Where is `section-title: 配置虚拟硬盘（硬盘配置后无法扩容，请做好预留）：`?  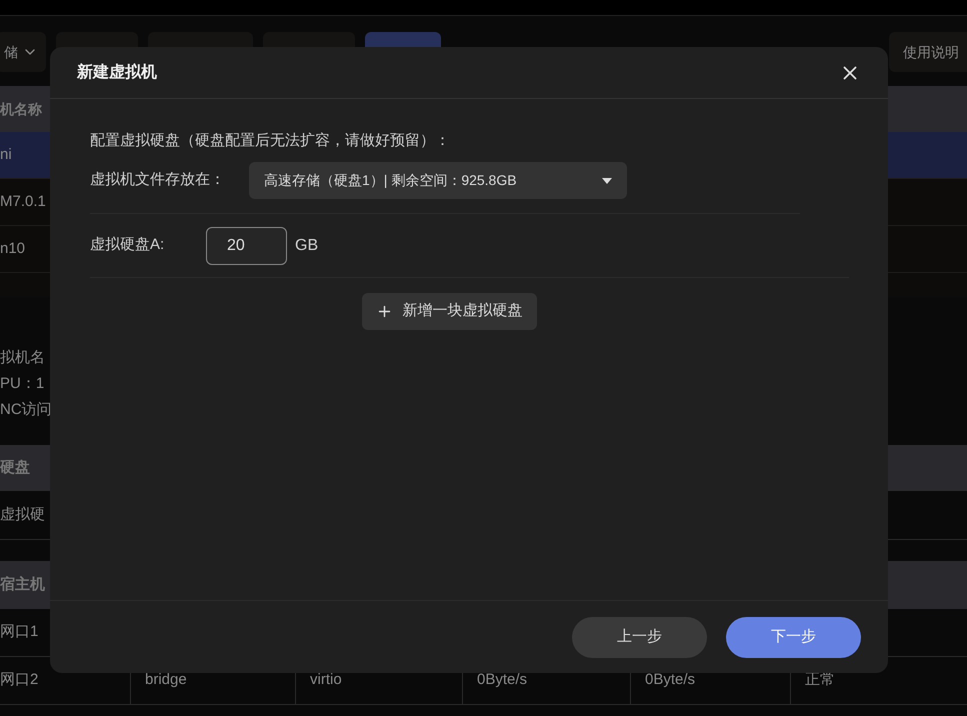 section-title: 配置虚拟硬盘（硬盘配置后无法扩容，请做好预留）： is located at coordinates (270, 141).